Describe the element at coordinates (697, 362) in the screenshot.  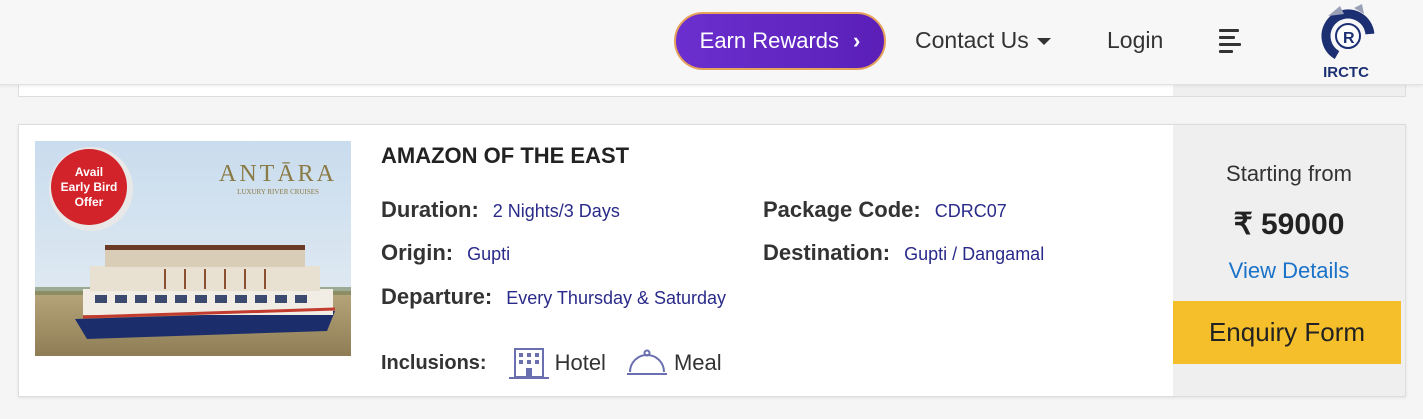
I see `inclusion-meal-label: Meal` at that location.